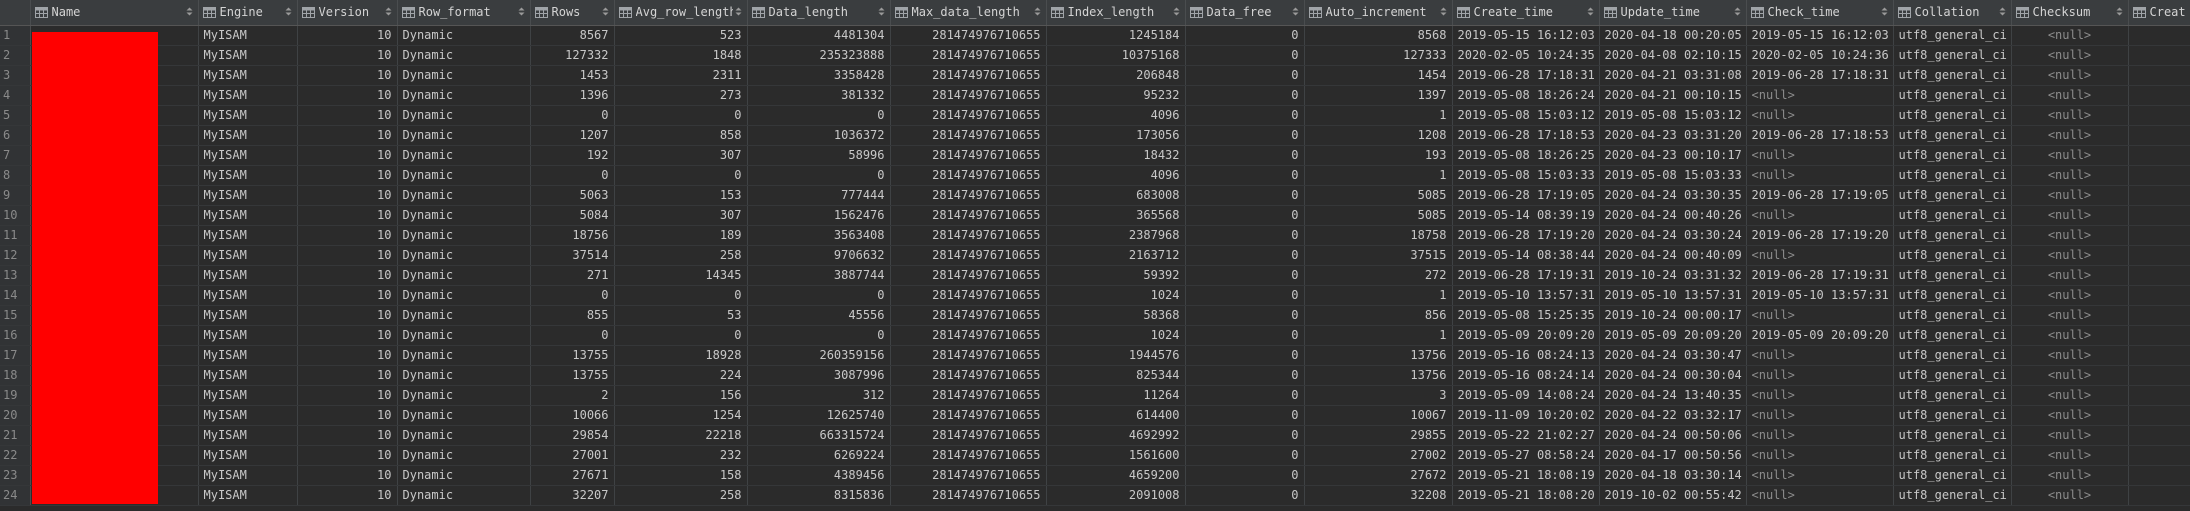  What do you see at coordinates (1116, 495) in the screenshot?
I see `cell-index-length: 2091008` at bounding box center [1116, 495].